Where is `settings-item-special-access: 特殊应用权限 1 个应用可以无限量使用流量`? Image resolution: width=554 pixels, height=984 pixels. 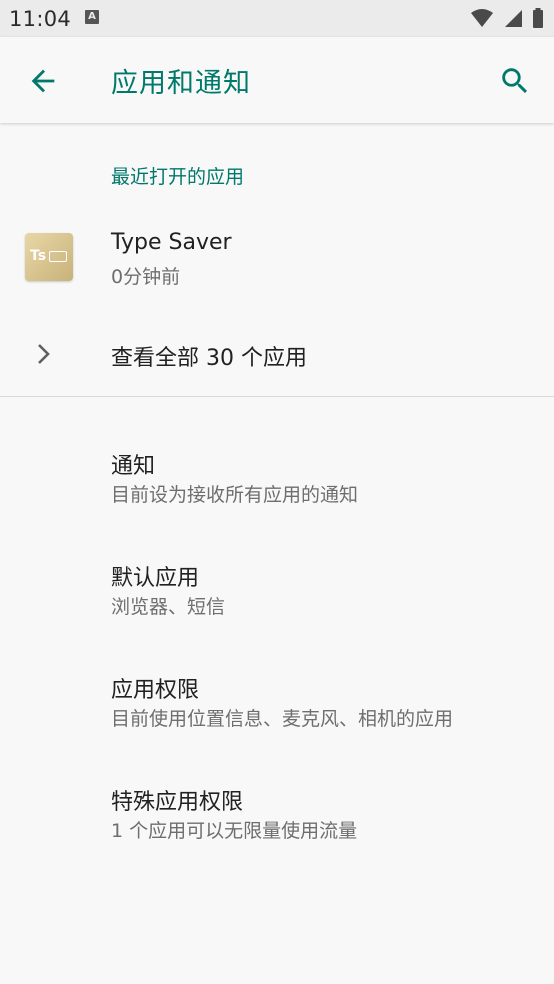
settings-item-special-access: 特殊应用权限 1 个应用可以无限量使用流量 is located at coordinates (277, 814).